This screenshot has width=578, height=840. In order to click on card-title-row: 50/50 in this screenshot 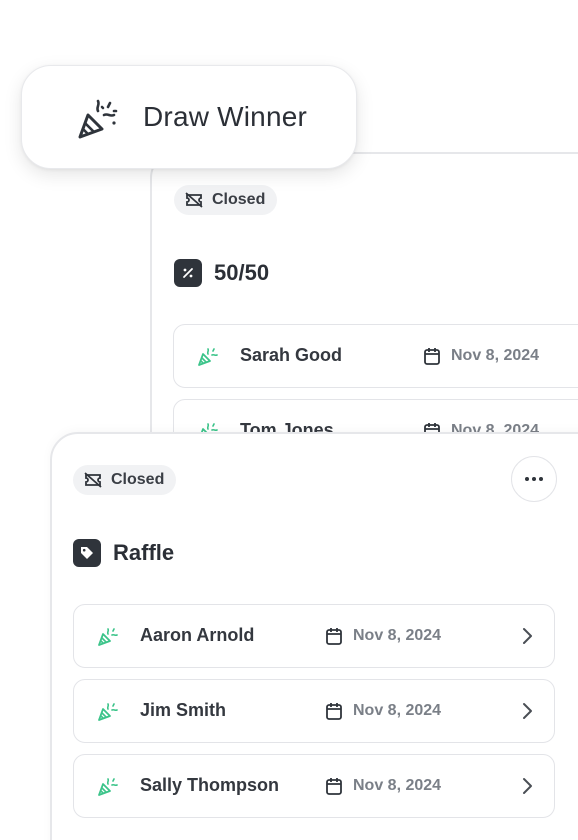, I will do `click(221, 273)`.